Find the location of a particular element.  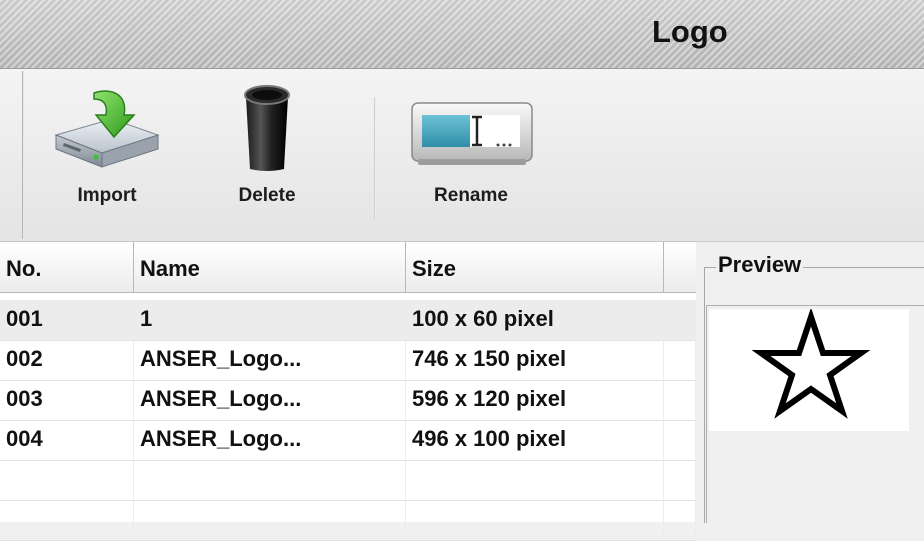

rename-button: Rename is located at coordinates (471, 155).